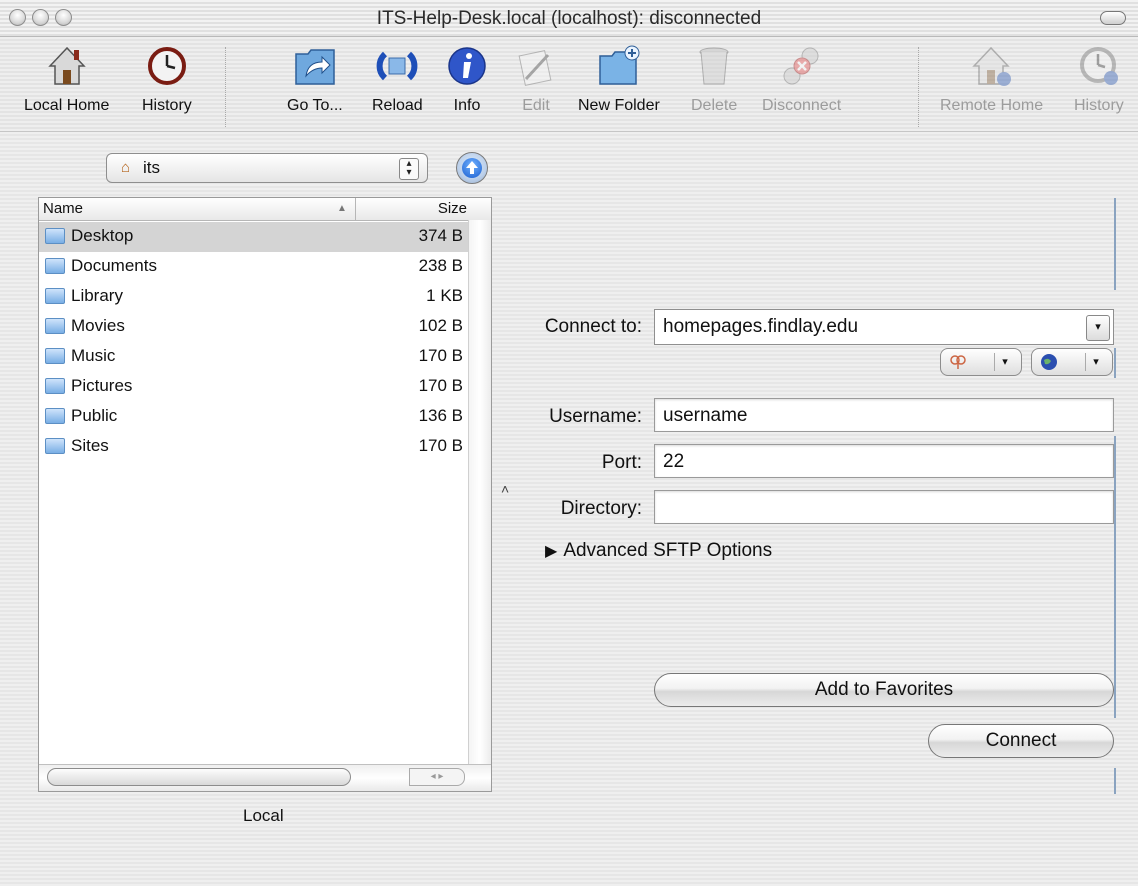 The height and width of the screenshot is (886, 1138). I want to click on file-size: 374 B, so click(440, 235).